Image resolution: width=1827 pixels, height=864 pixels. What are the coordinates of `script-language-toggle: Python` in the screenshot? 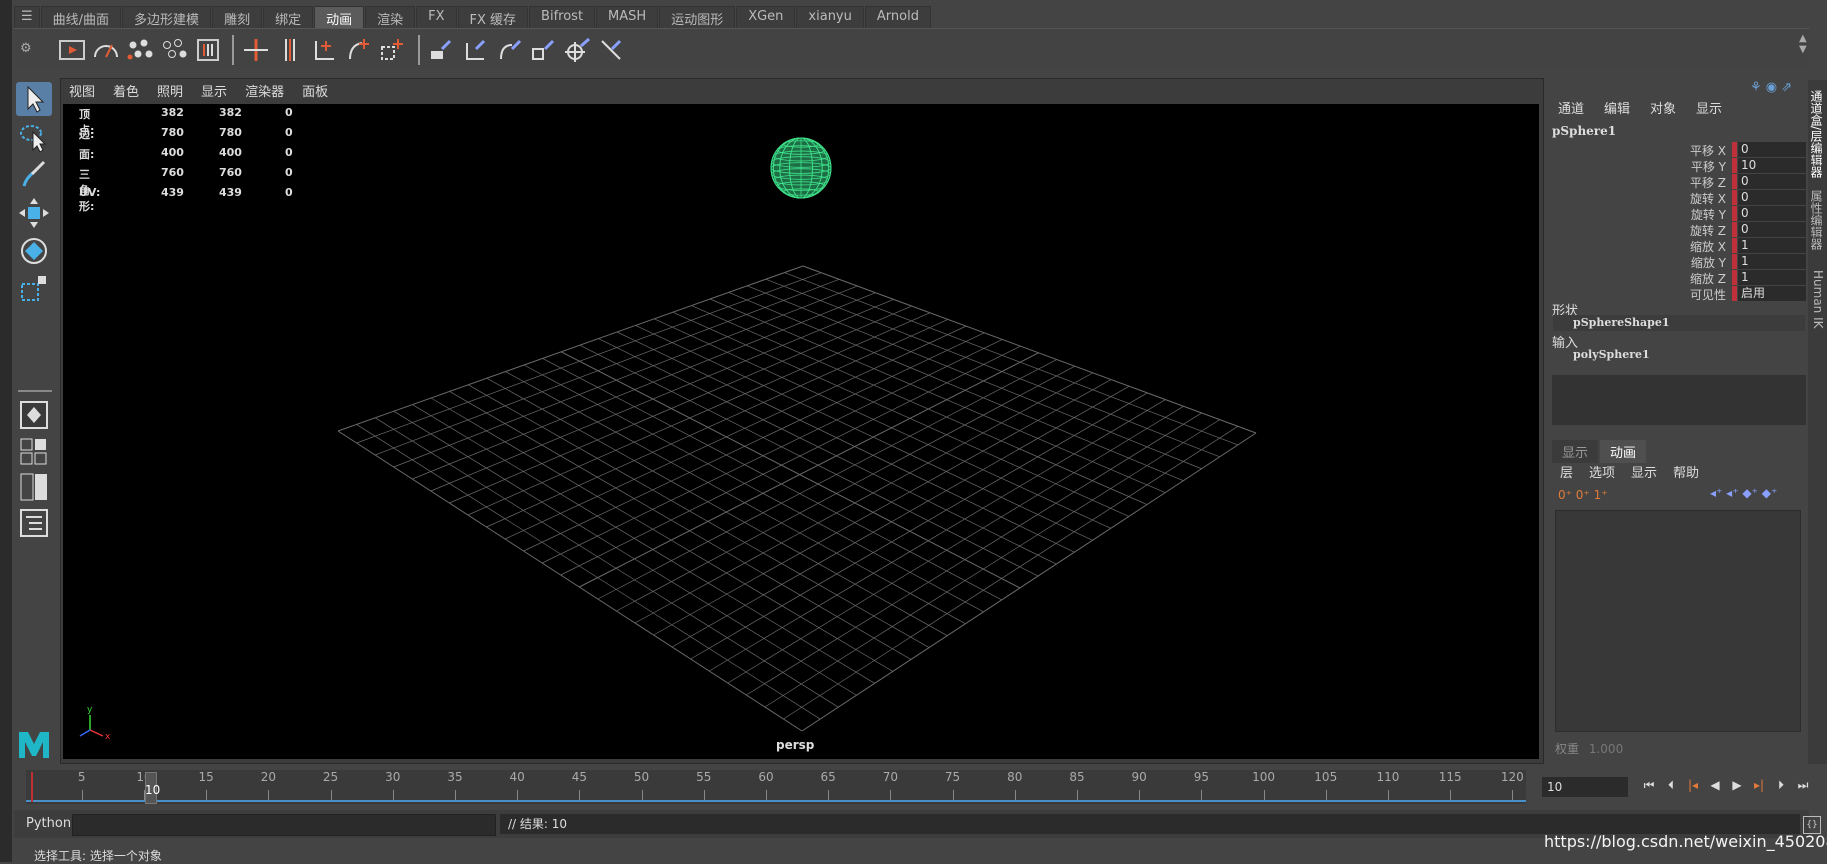 It's located at (48, 823).